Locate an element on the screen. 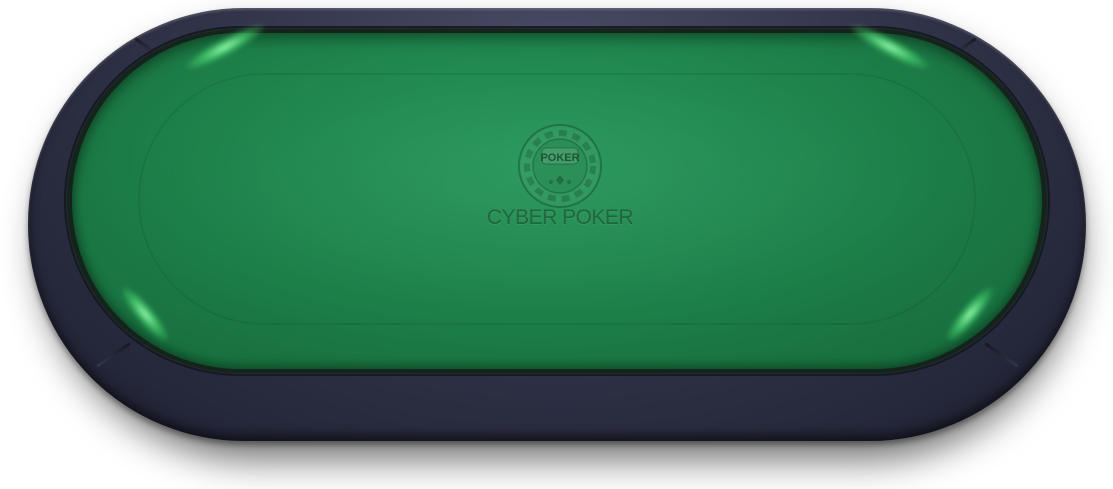 The image size is (1113, 489). logo-text: POKER is located at coordinates (560, 158).